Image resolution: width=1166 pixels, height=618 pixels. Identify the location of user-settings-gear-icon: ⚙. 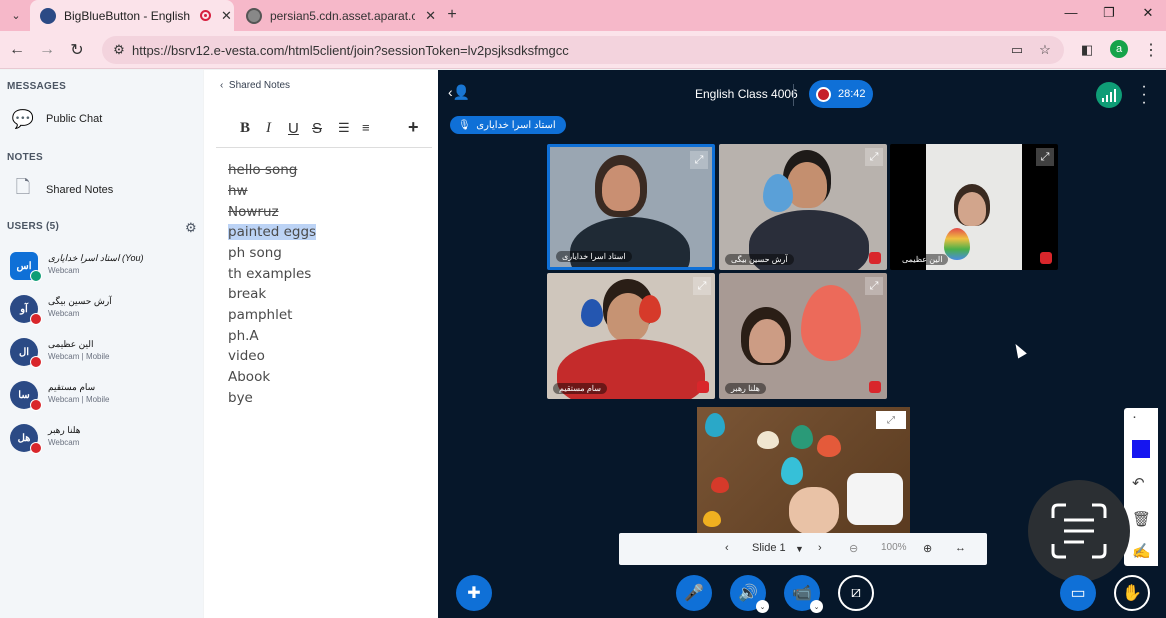
(191, 228).